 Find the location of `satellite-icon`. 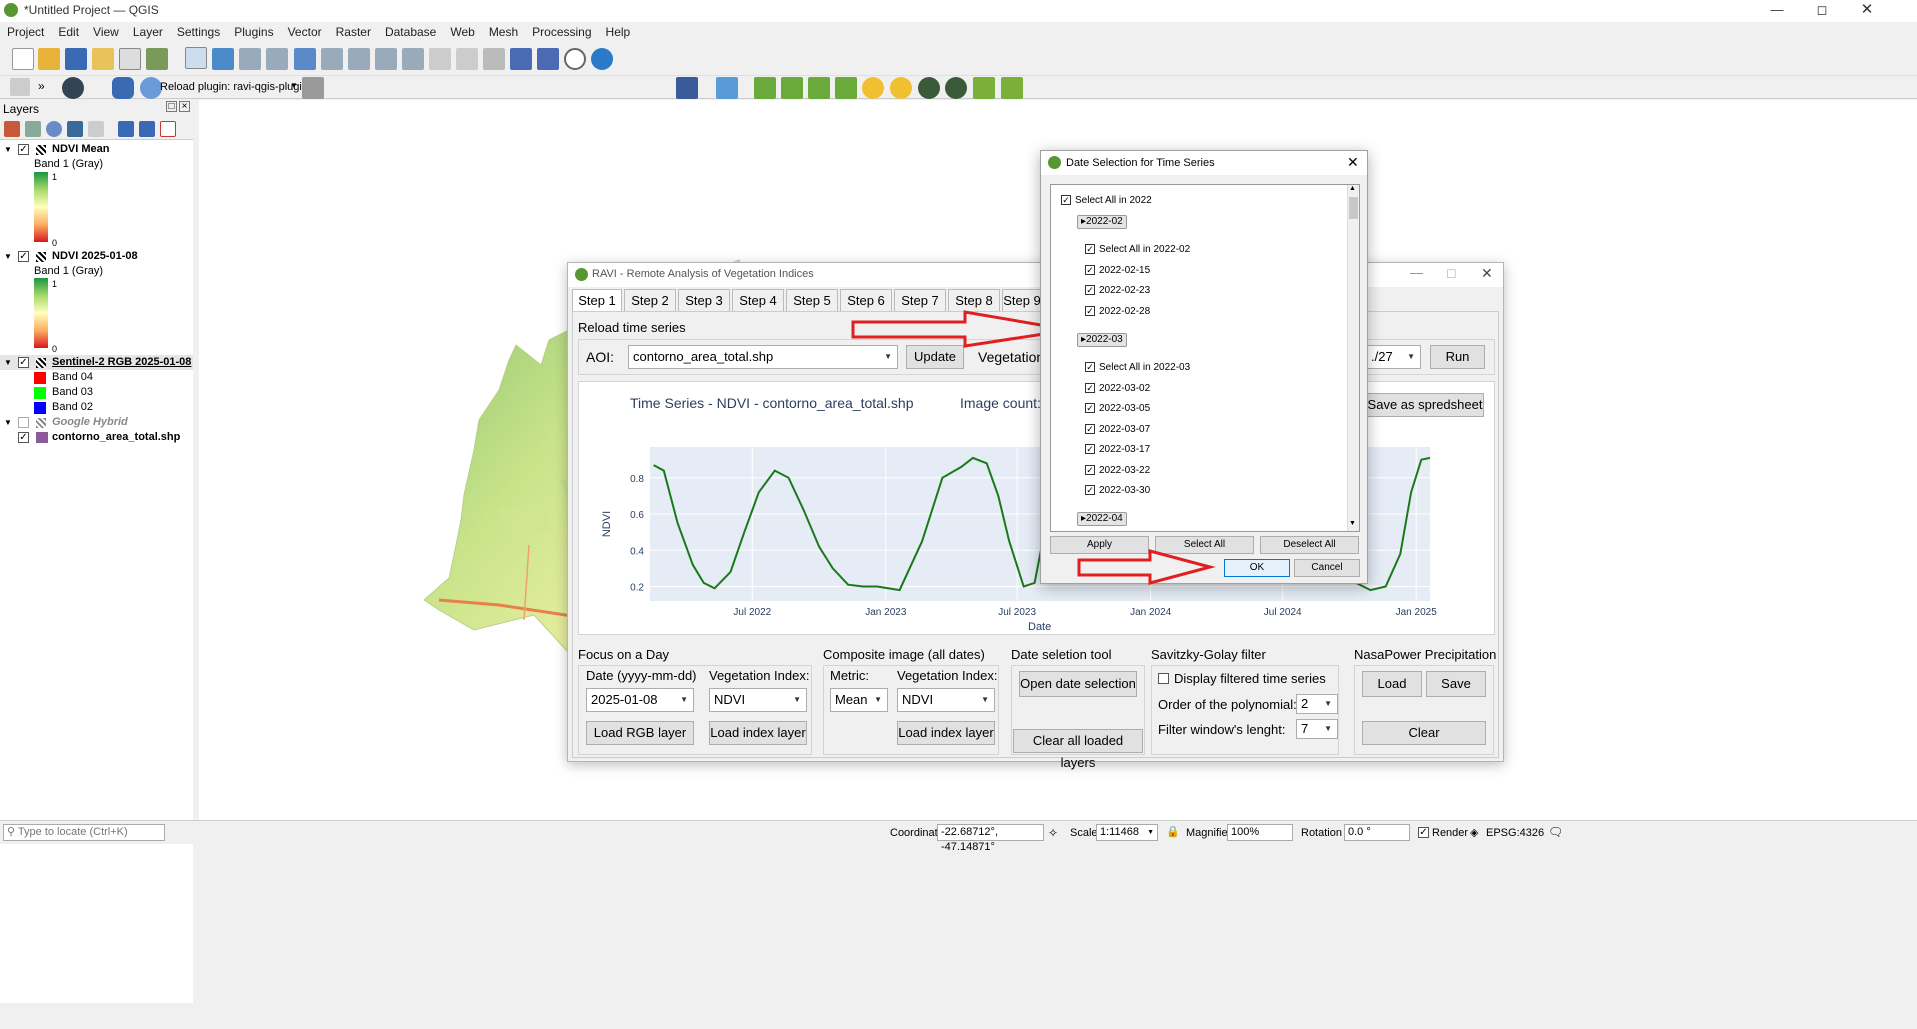

satellite-icon is located at coordinates (313, 88).